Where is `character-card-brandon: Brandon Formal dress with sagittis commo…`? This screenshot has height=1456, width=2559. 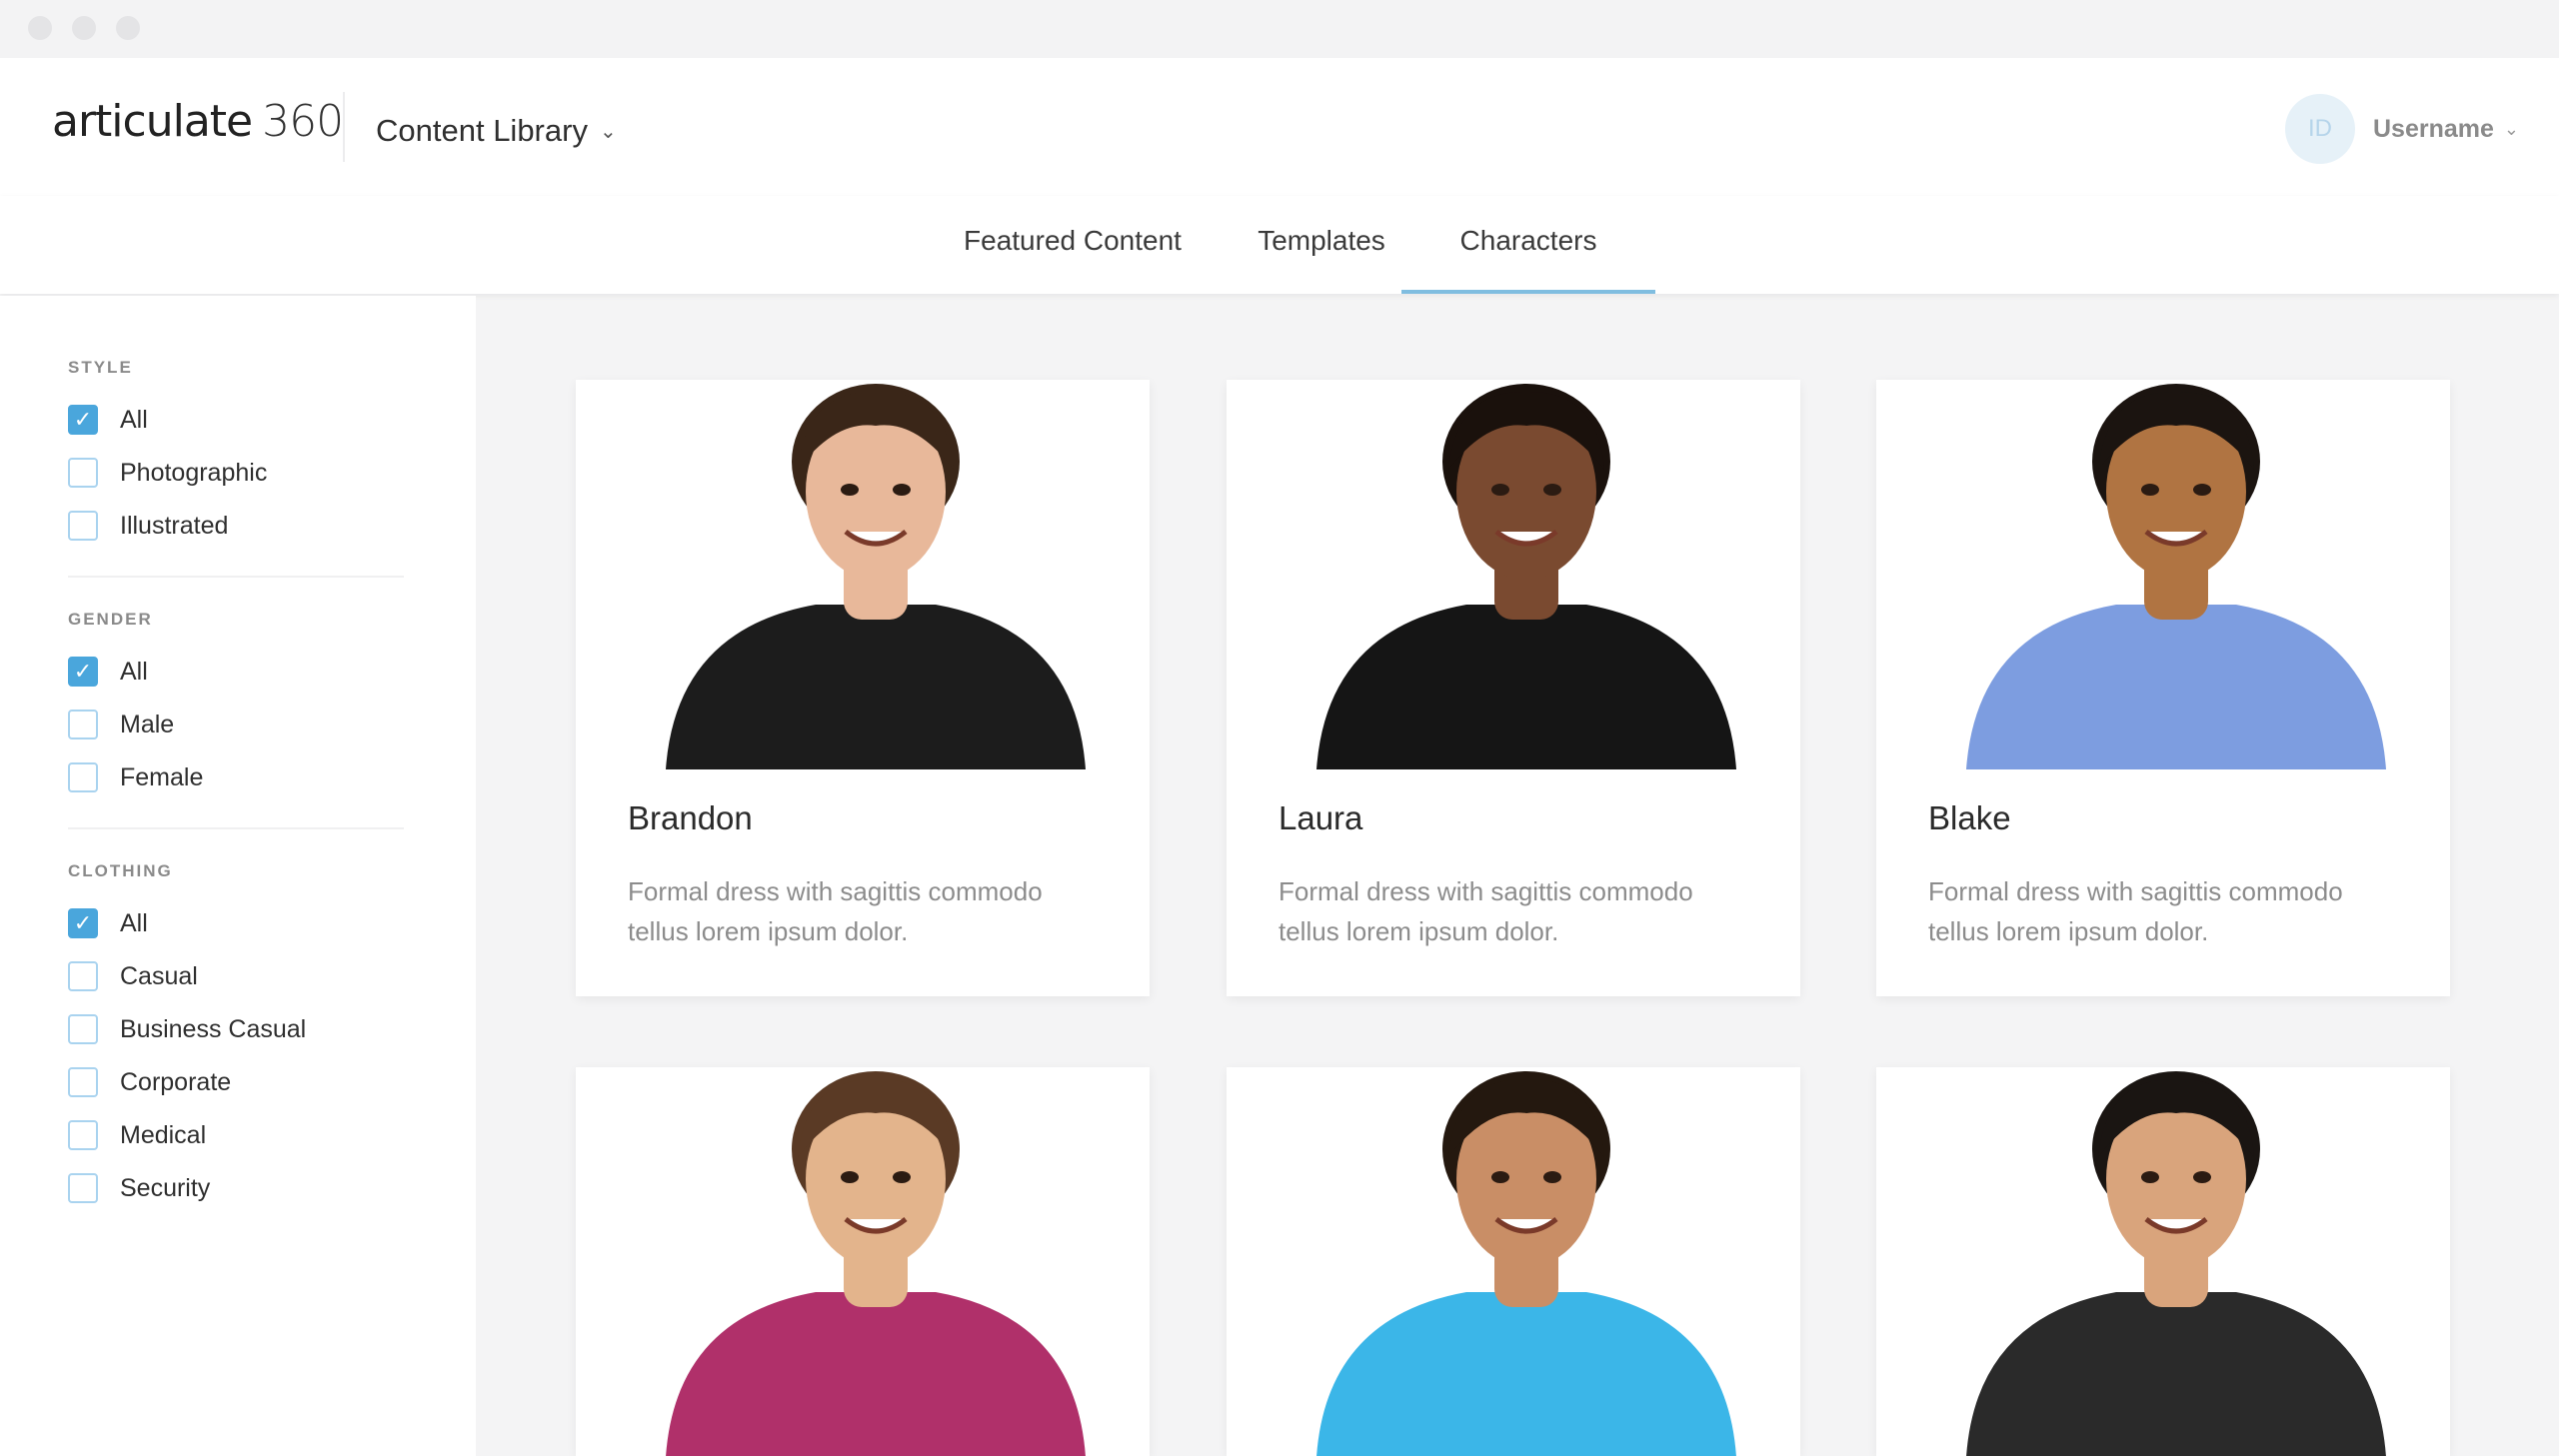
character-card-brandon: Brandon Formal dress with sagittis commo… is located at coordinates (863, 688).